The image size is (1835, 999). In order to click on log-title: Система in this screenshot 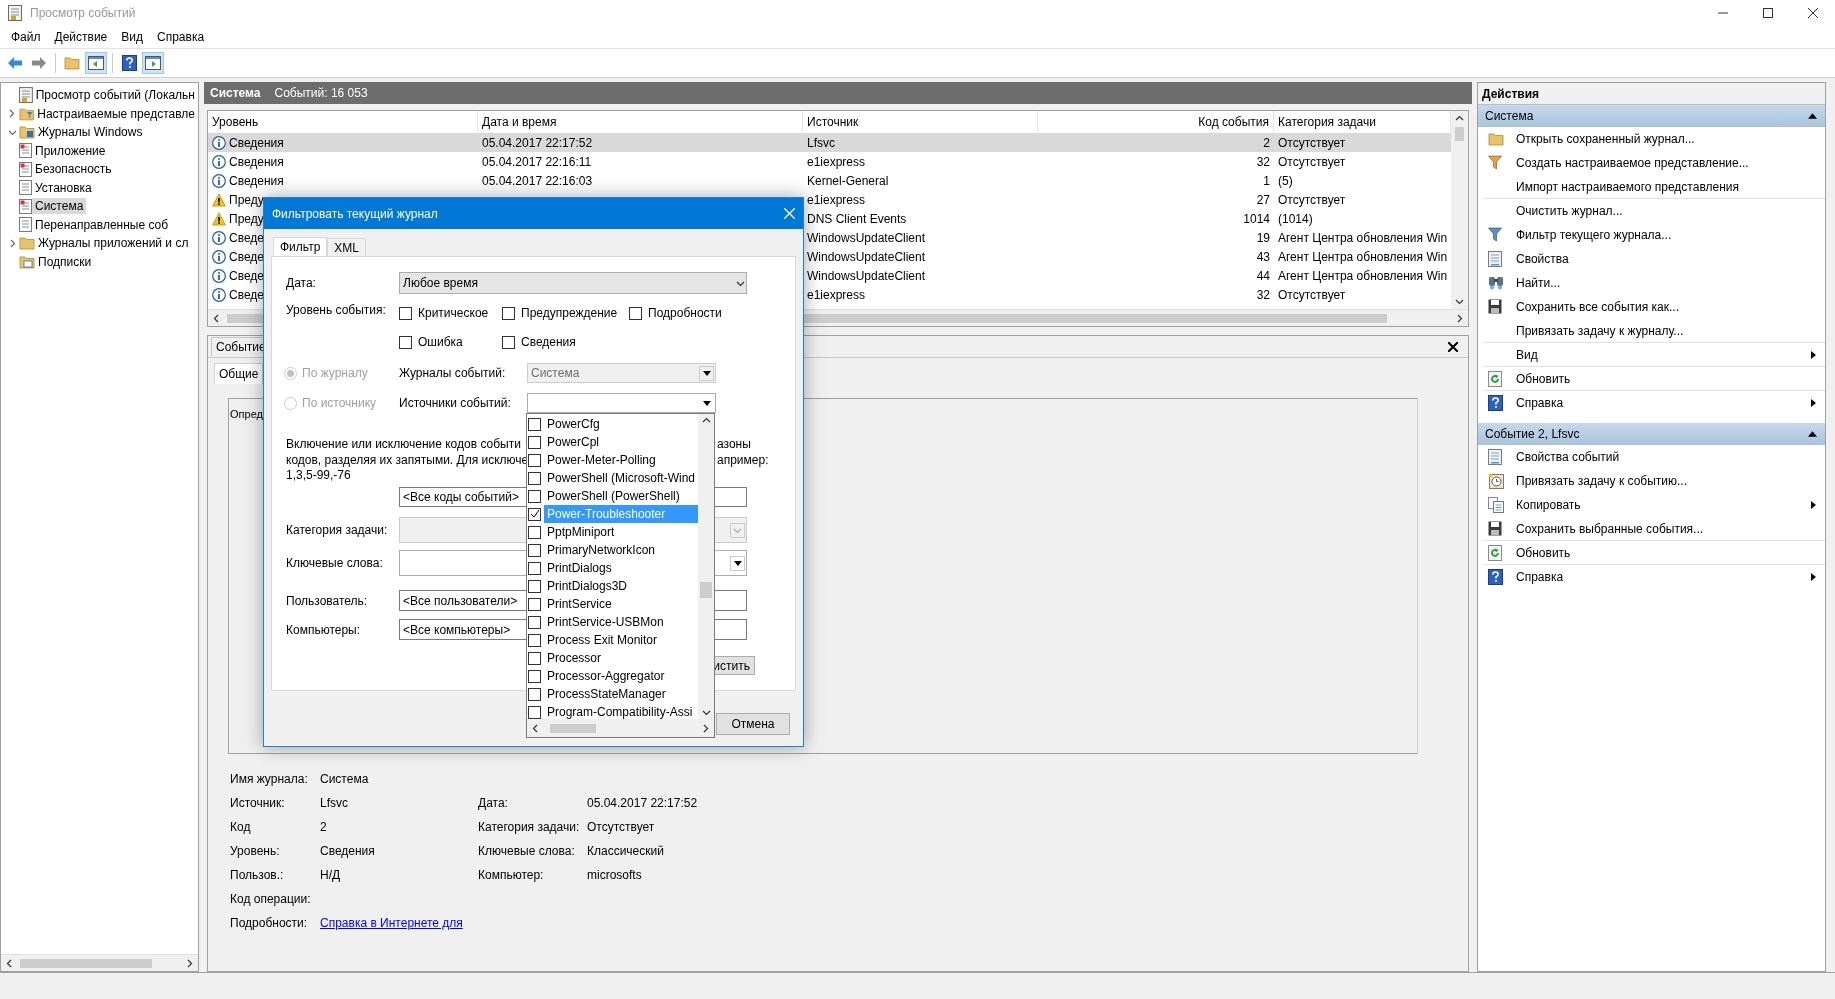, I will do `click(235, 93)`.